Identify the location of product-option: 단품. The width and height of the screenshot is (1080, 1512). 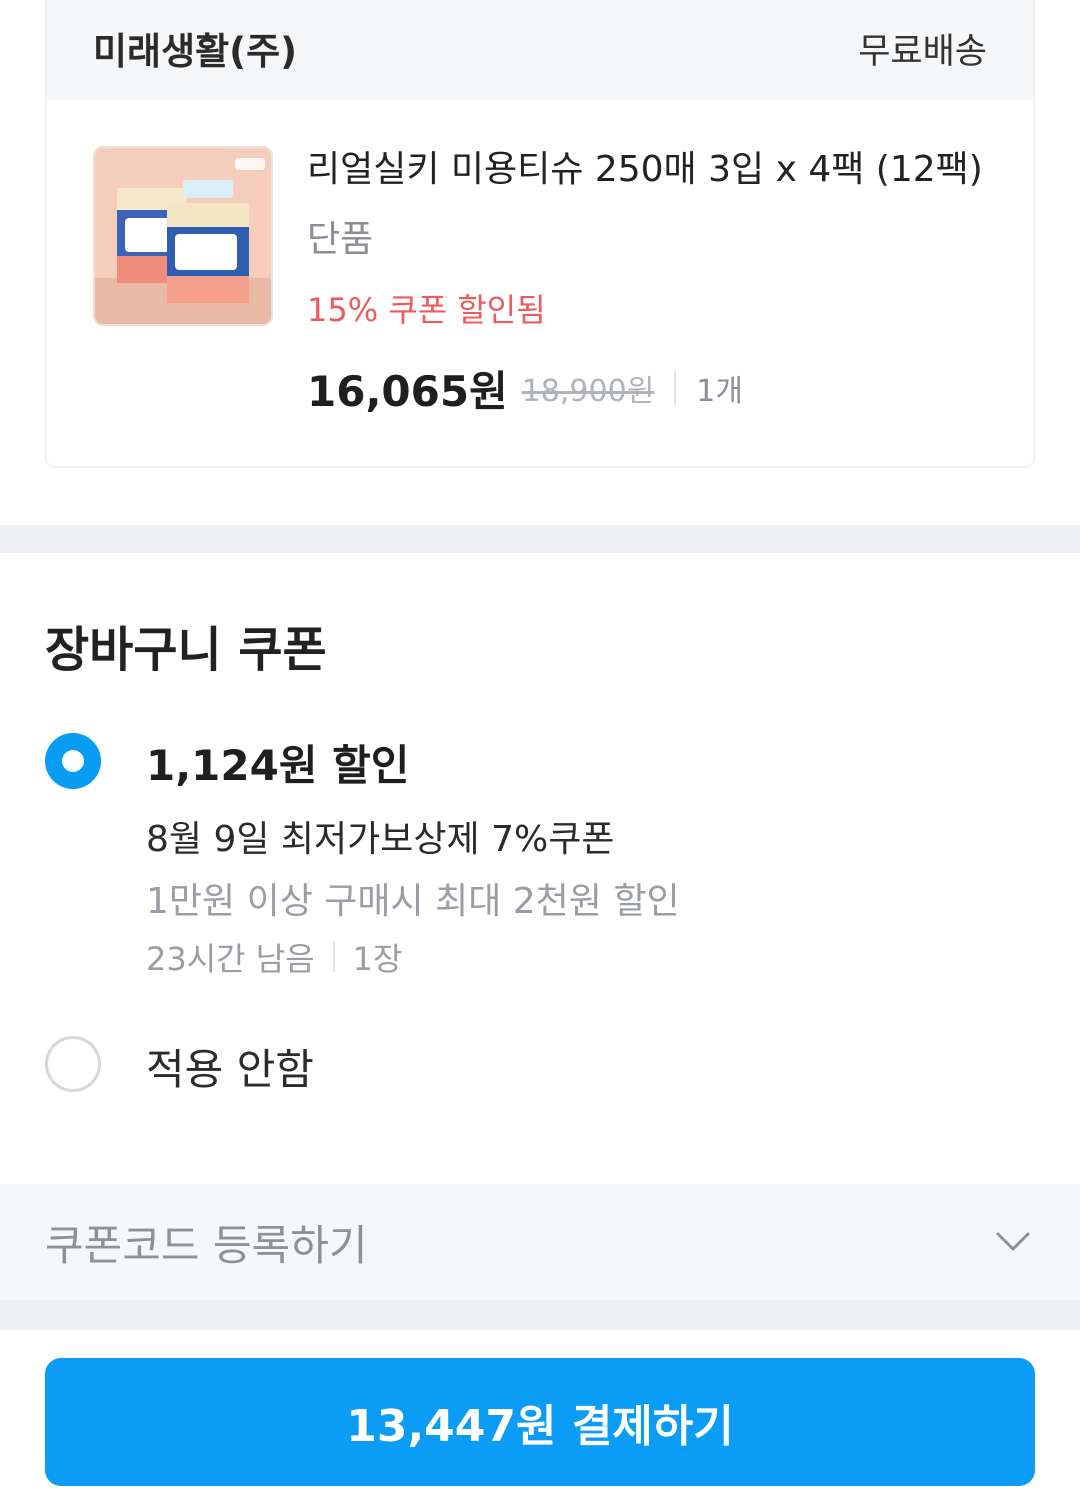
(340, 239).